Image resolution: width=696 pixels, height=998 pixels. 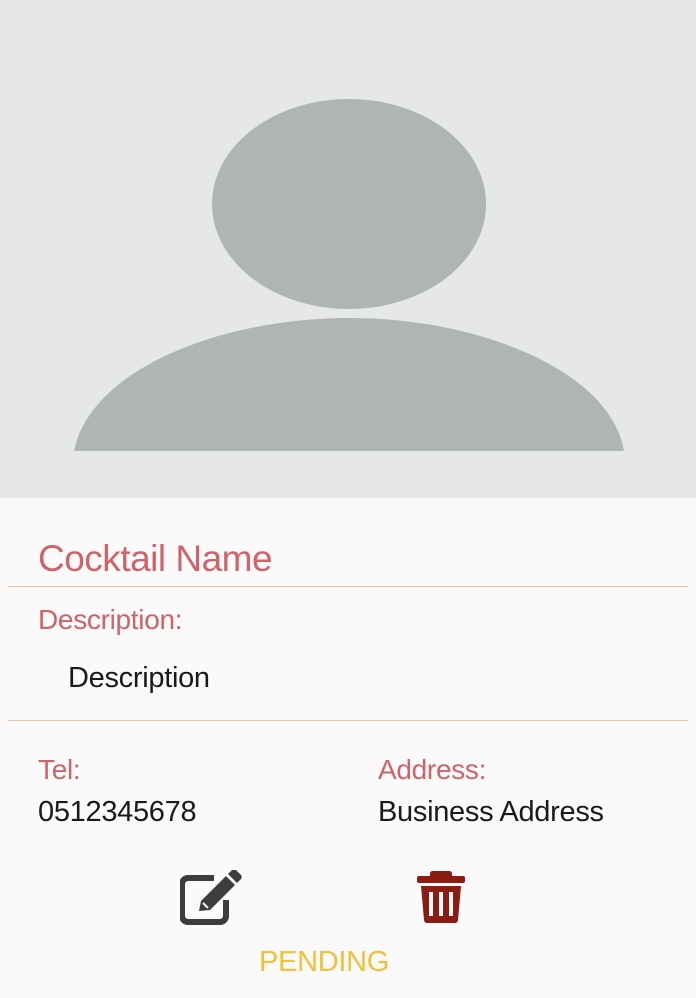 I want to click on status-badge: PENDING, so click(x=324, y=962).